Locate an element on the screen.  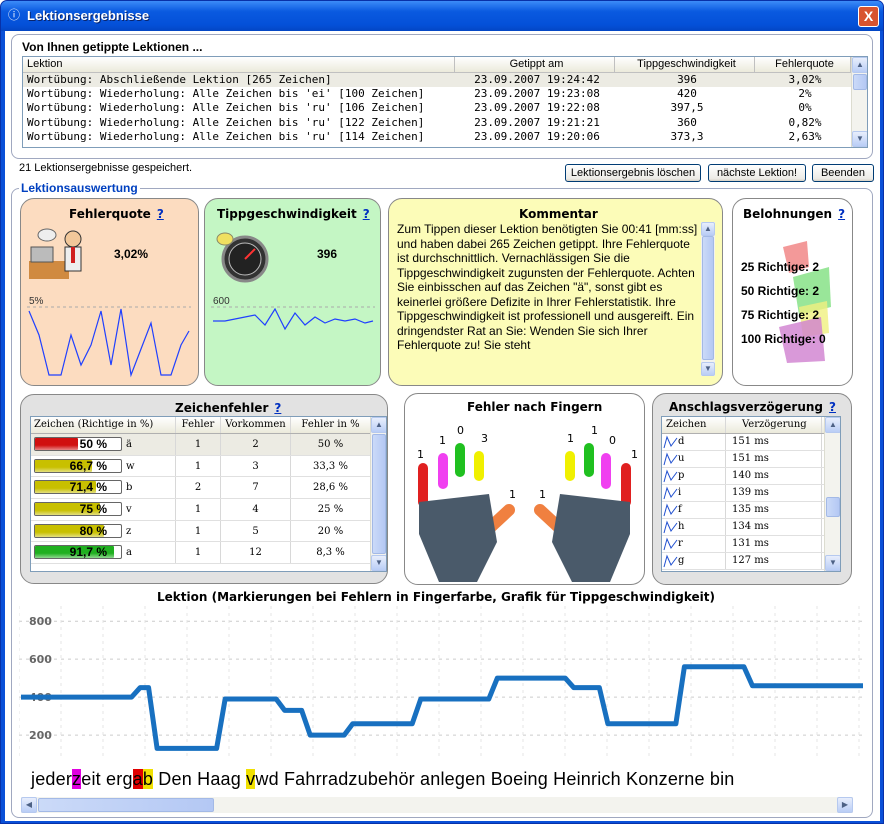
title-bar: ⓘ Lektionsergebnisse X is located at coordinates (442, 16).